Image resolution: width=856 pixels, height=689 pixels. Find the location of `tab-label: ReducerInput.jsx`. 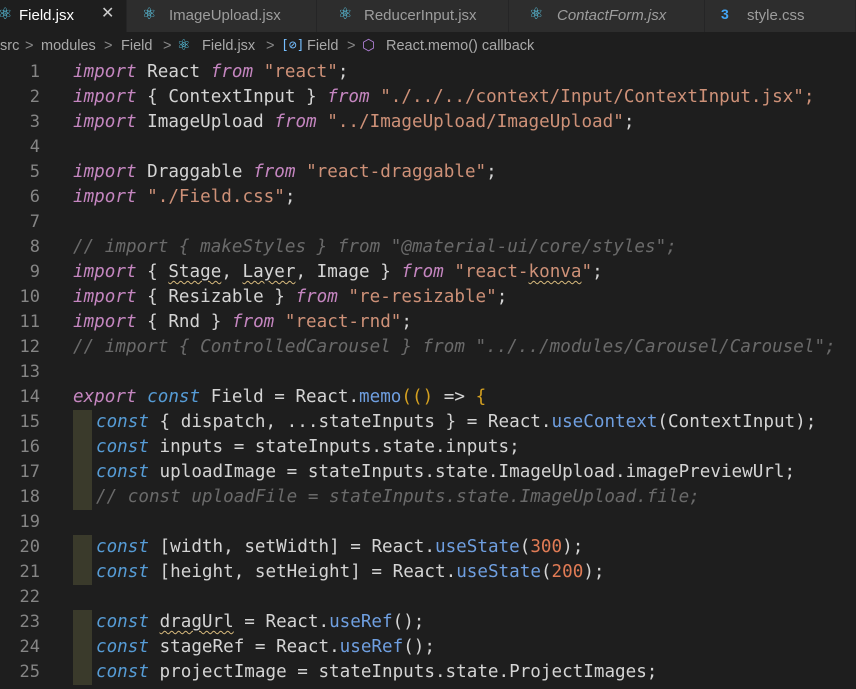

tab-label: ReducerInput.jsx is located at coordinates (420, 15).